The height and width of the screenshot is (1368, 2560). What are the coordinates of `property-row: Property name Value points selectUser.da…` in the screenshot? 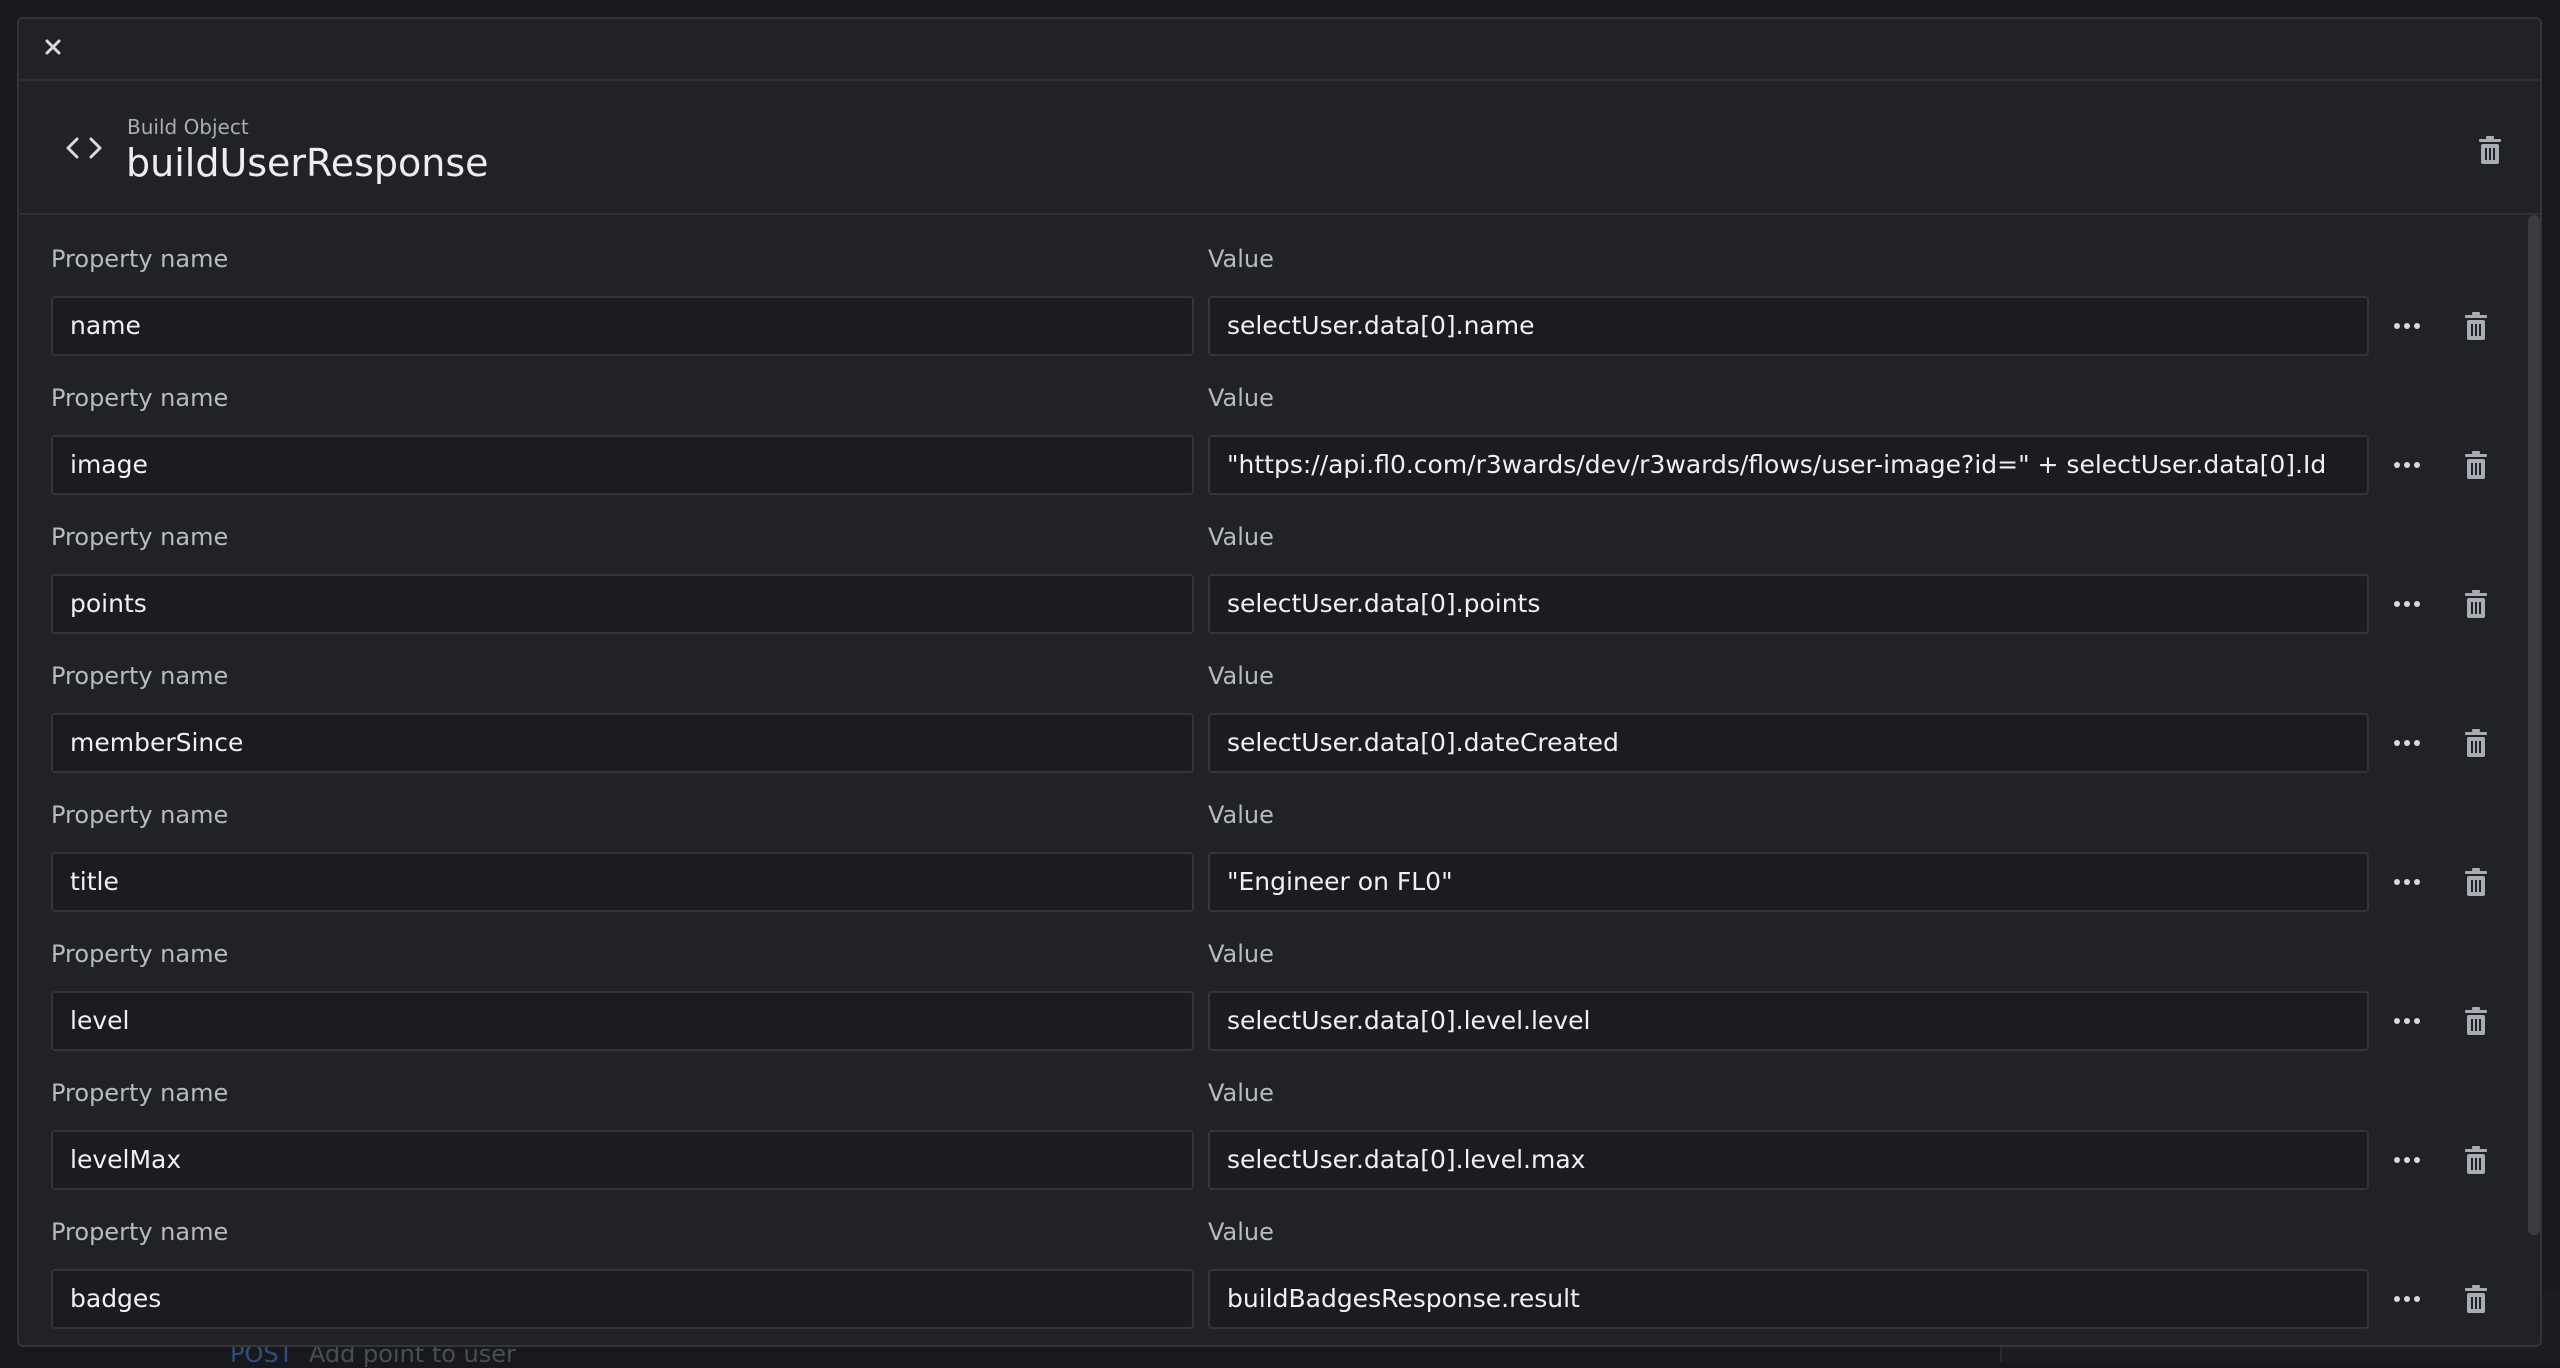 It's located at (1269, 563).